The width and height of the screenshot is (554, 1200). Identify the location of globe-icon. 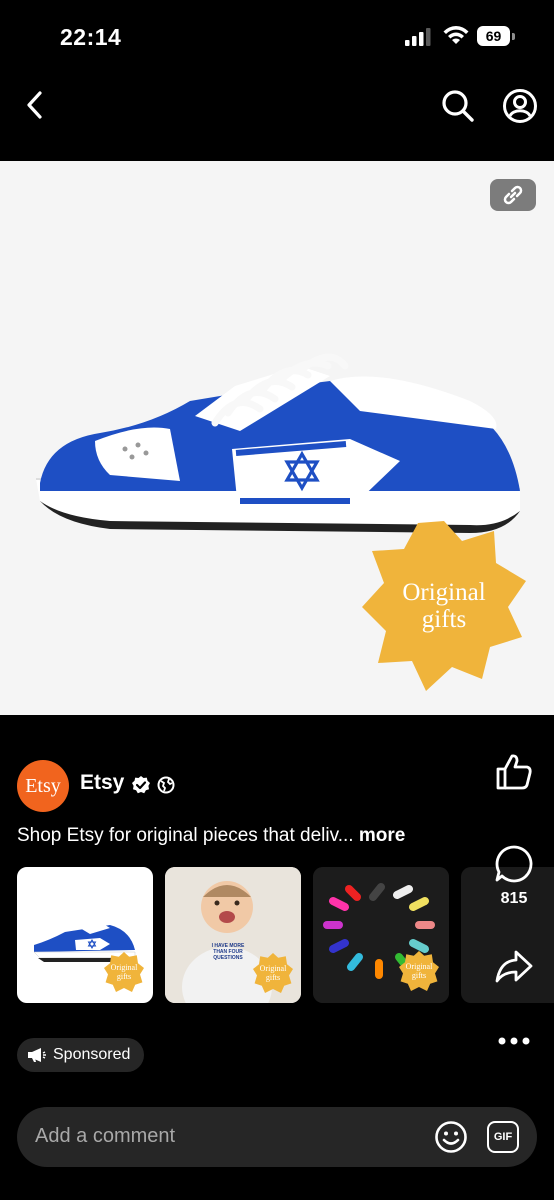
(166, 785).